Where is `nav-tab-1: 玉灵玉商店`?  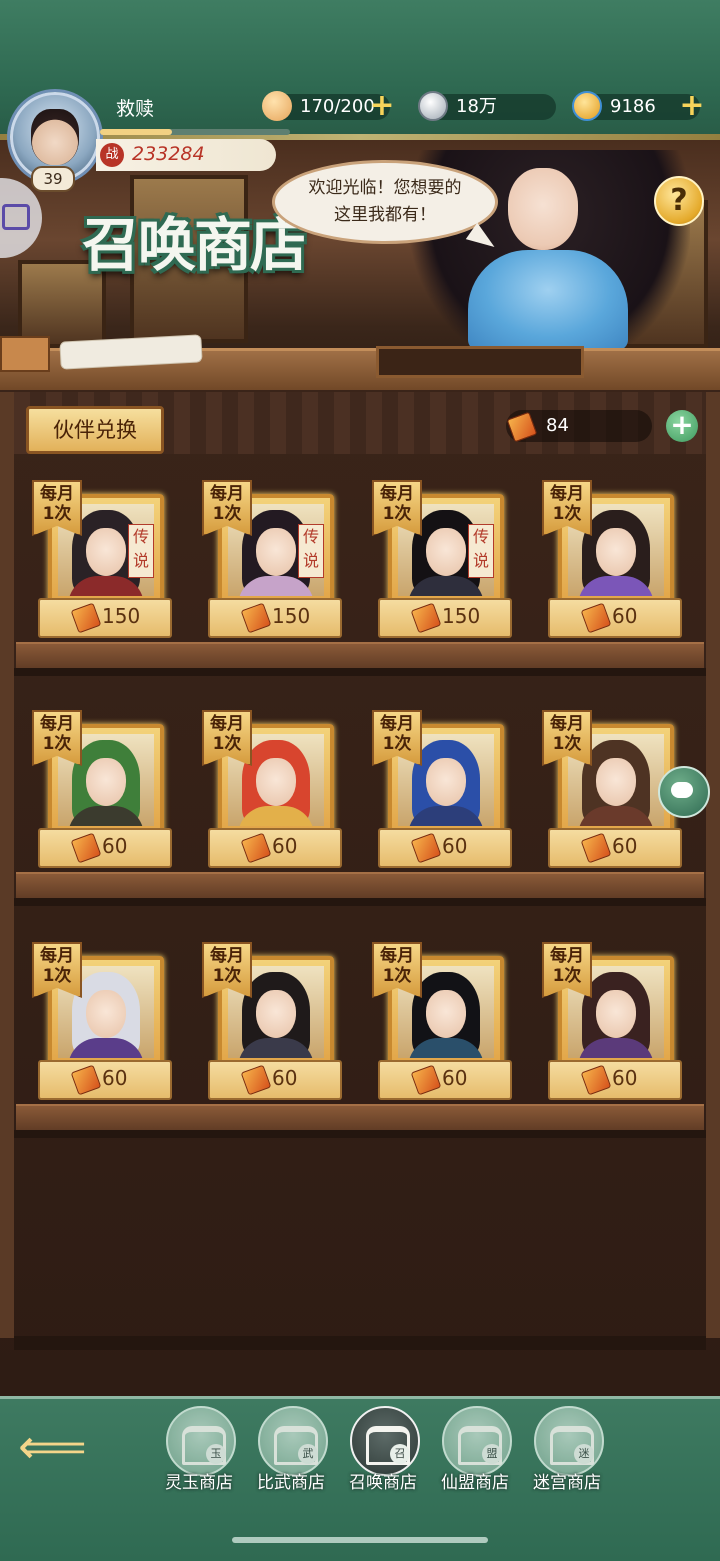
nav-tab-1: 玉灵玉商店 is located at coordinates (199, 1449).